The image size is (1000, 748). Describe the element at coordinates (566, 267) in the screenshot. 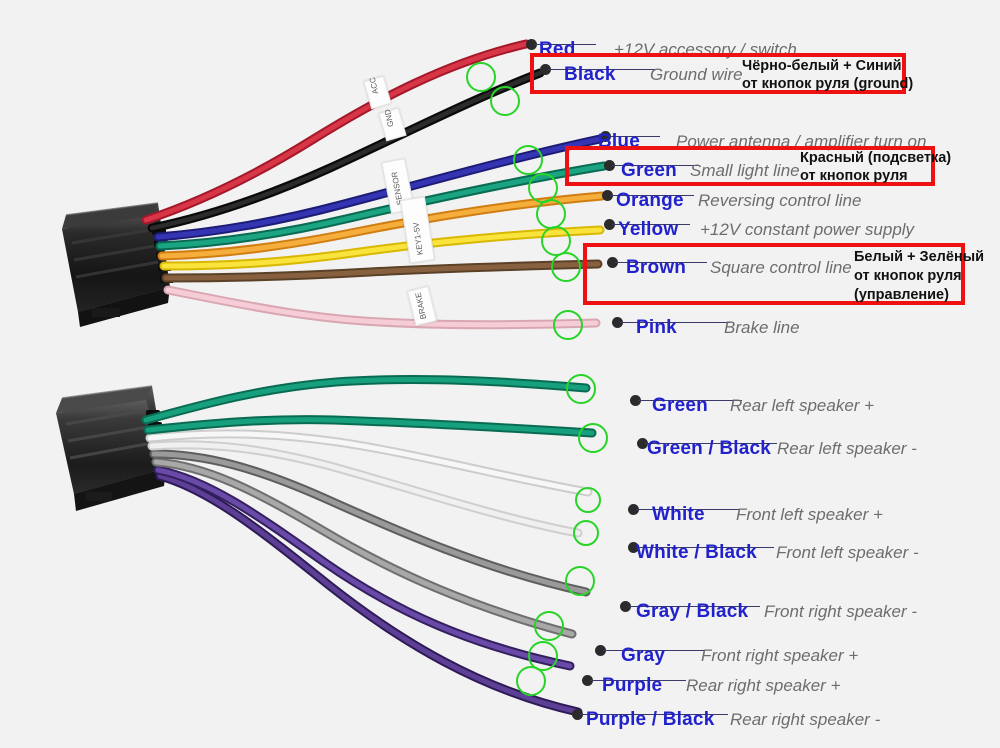

I see `marker-circle-brown` at that location.